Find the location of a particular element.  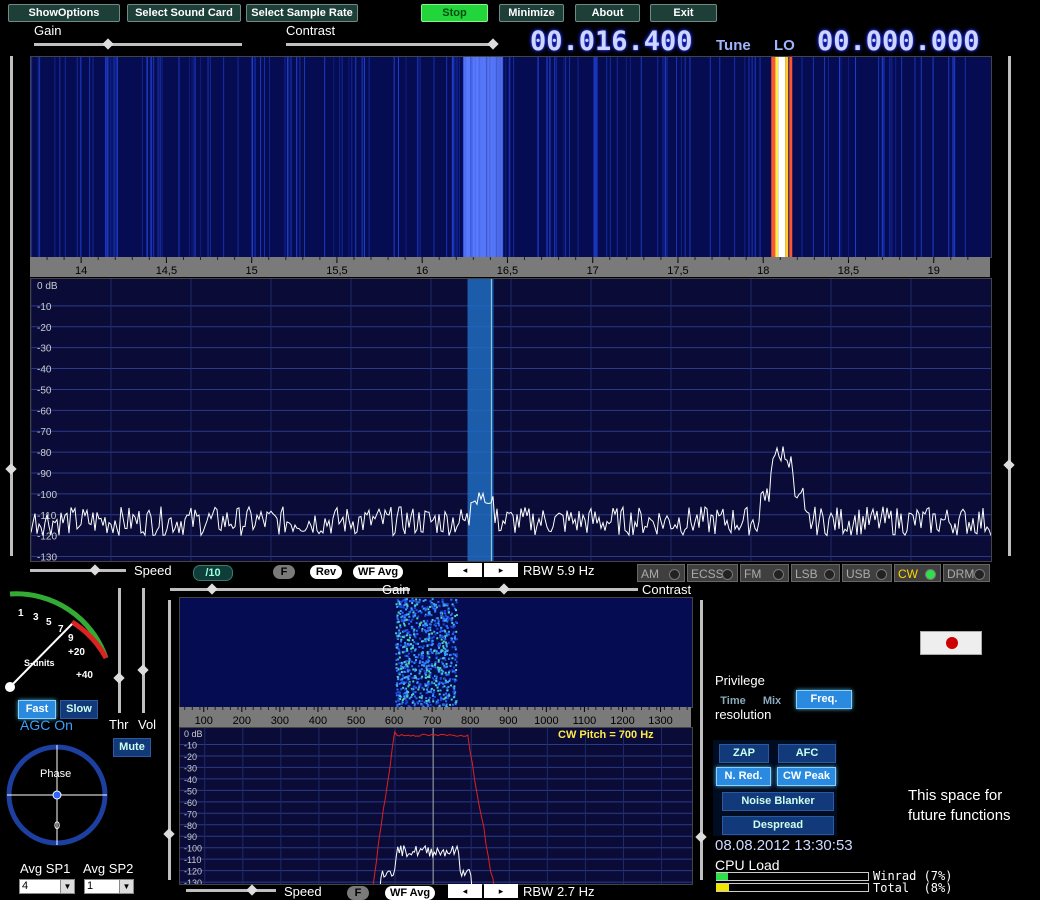

speed-slider is located at coordinates (78, 570).